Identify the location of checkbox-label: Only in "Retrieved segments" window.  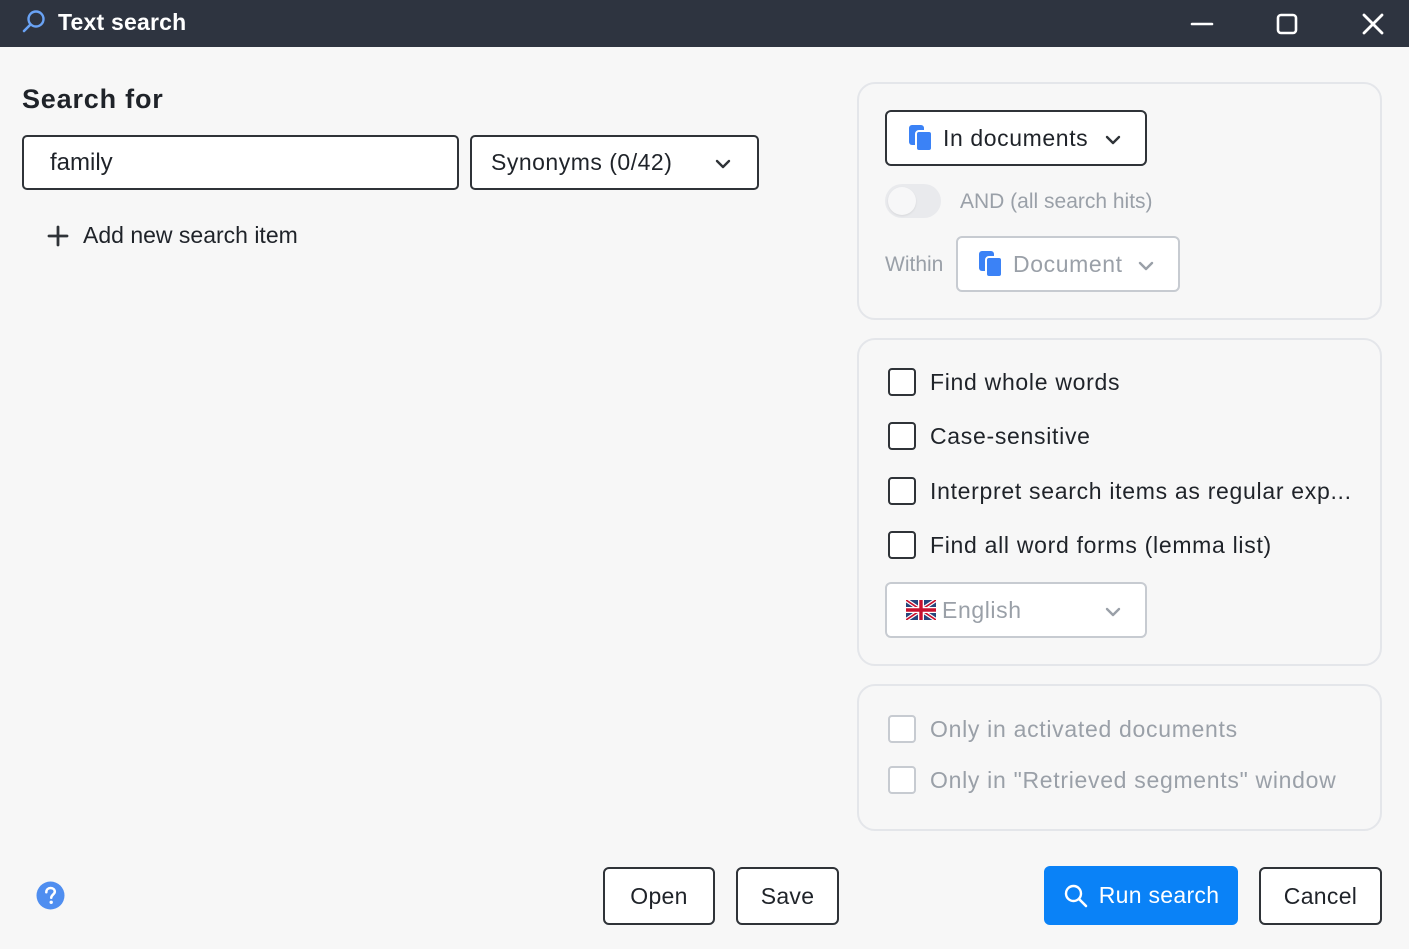
(1133, 779).